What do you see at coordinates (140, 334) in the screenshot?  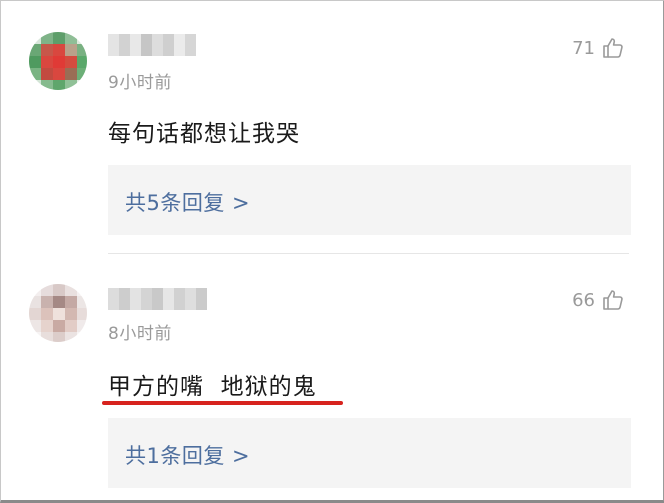 I see `comment-time: 8小时前` at bounding box center [140, 334].